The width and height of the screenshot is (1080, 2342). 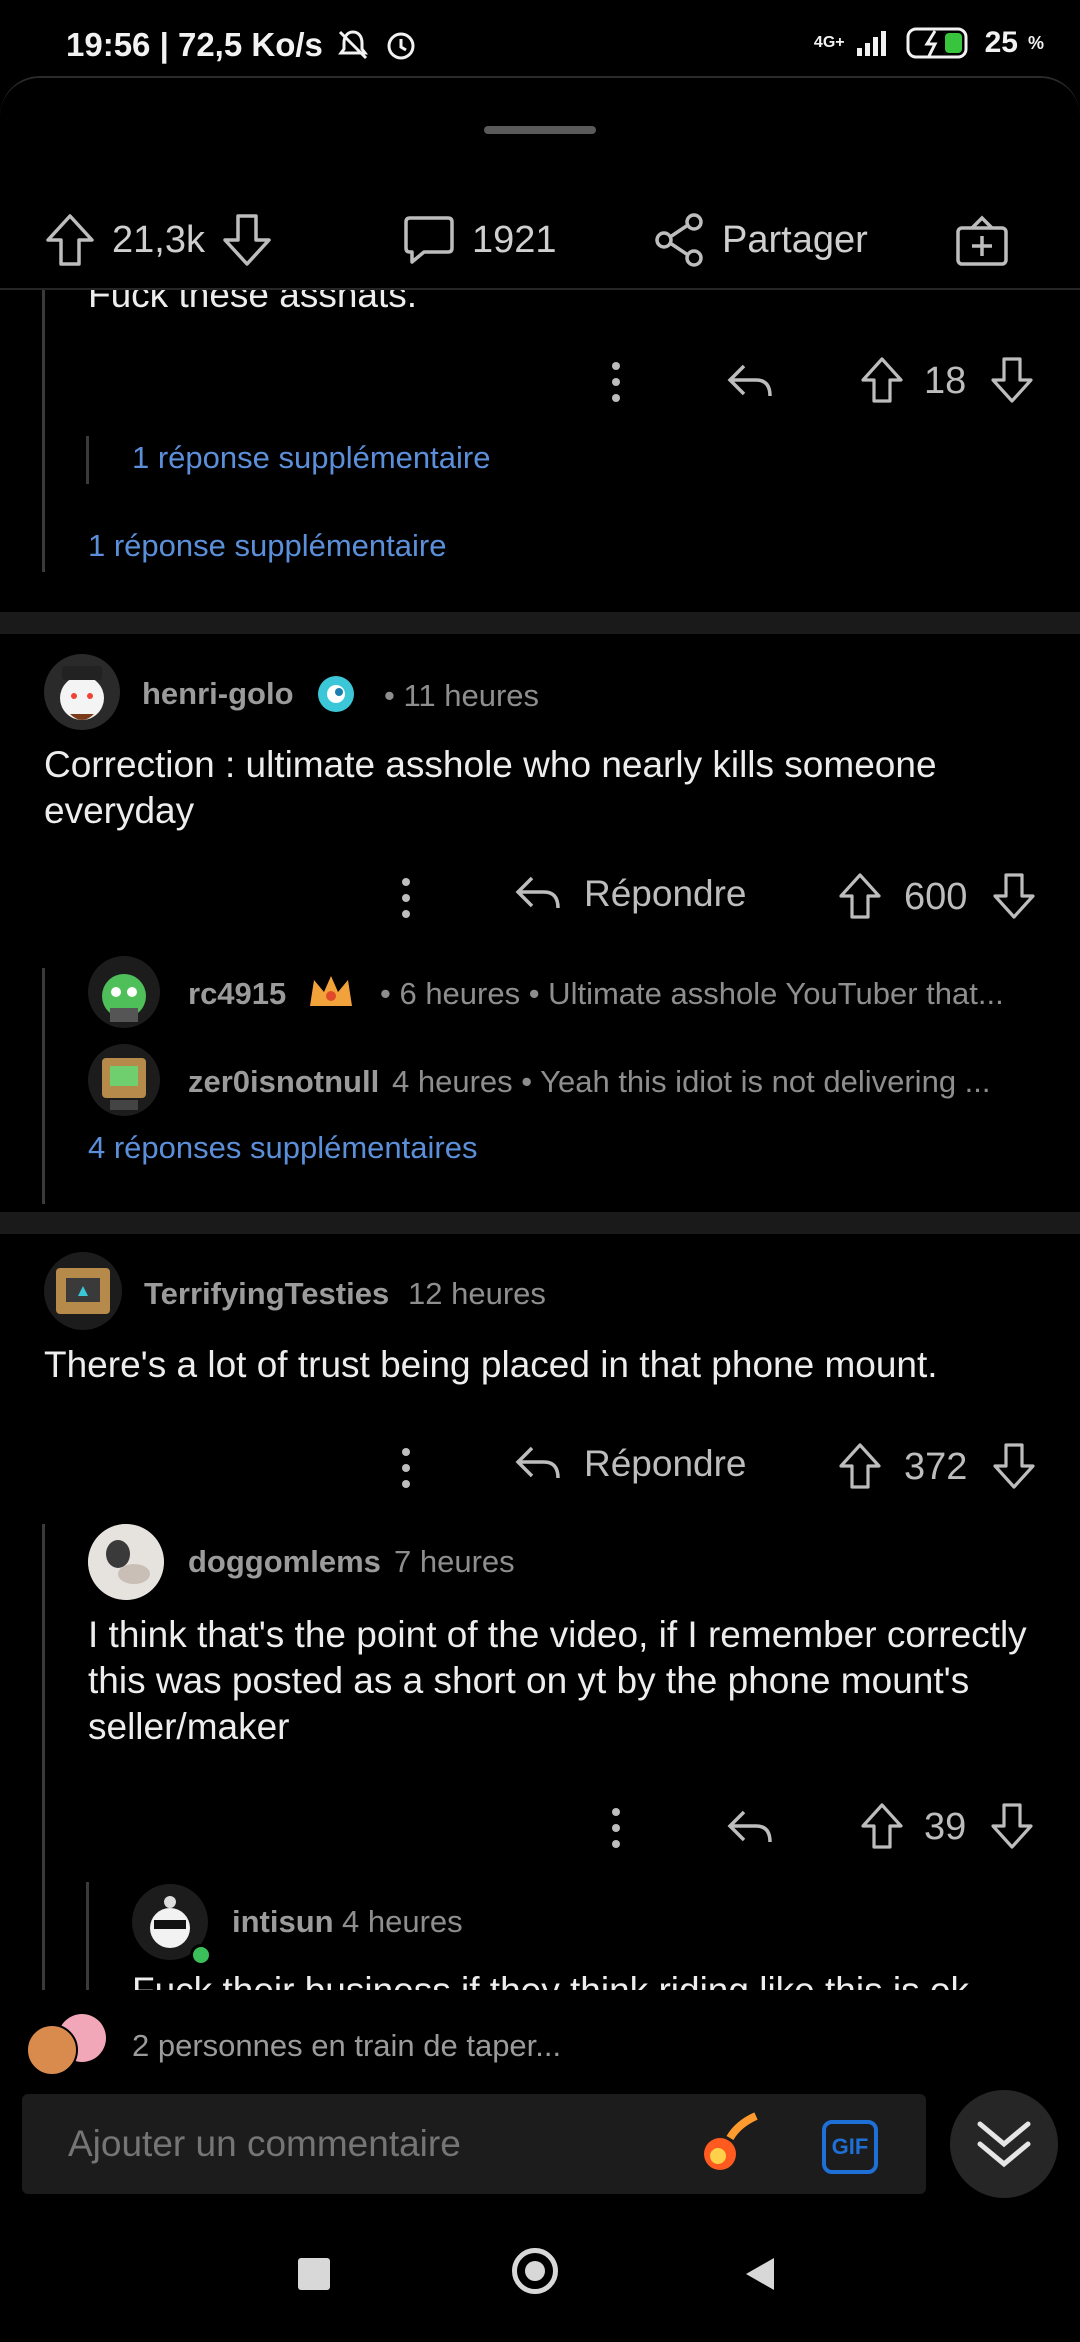 I want to click on comments-count-button: 1921, so click(x=479, y=240).